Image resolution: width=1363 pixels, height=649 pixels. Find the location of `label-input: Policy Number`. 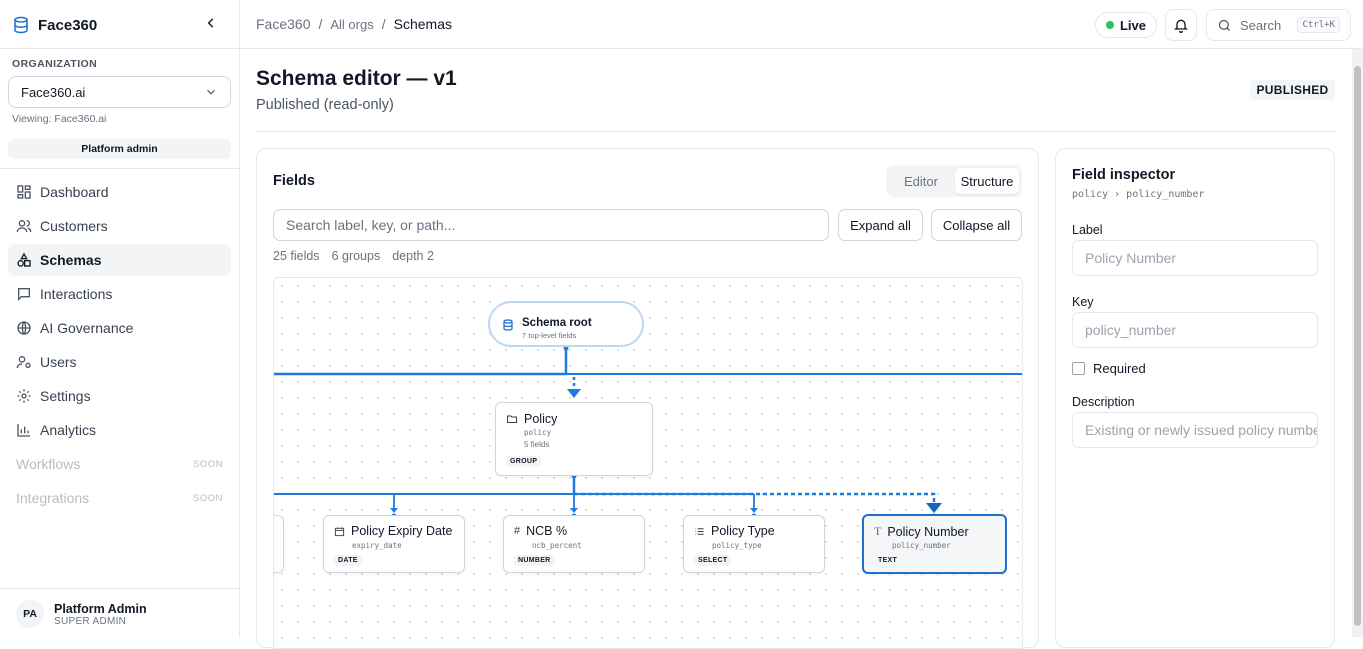

label-input: Policy Number is located at coordinates (1195, 258).